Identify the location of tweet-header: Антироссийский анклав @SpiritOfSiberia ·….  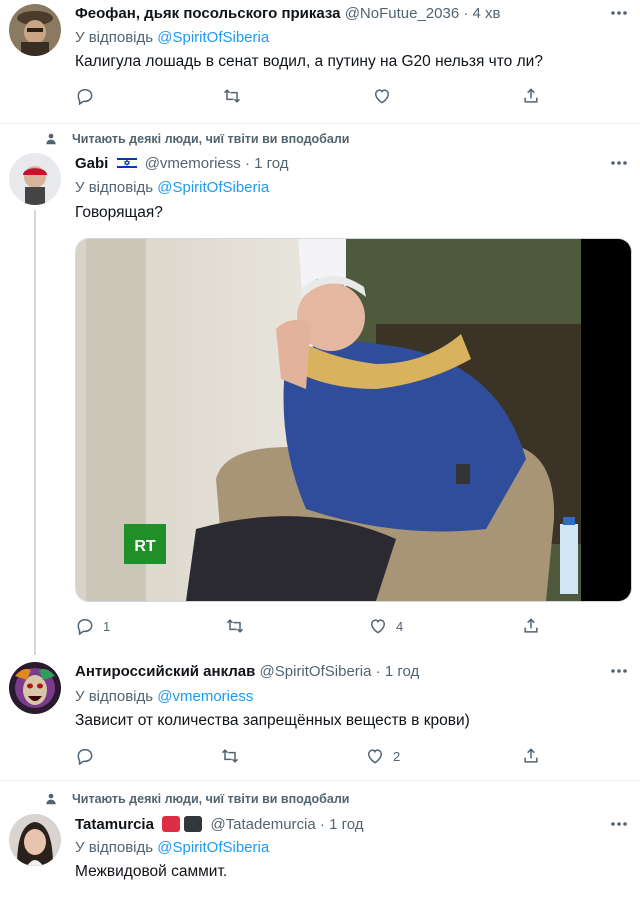
(247, 671).